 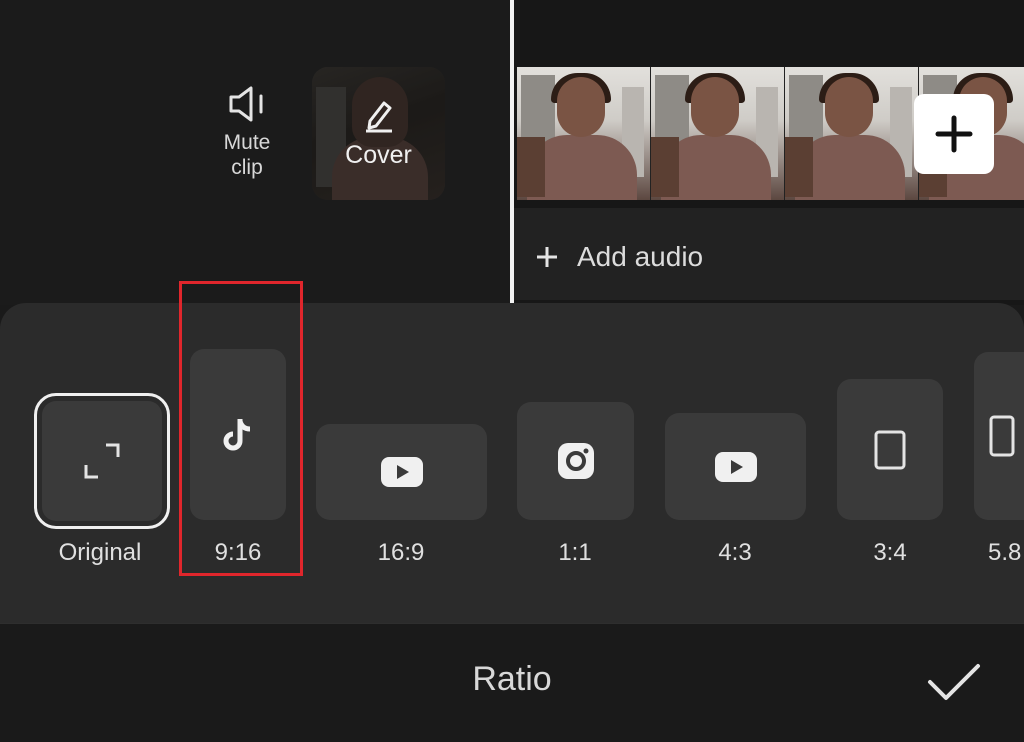 What do you see at coordinates (890, 552) in the screenshot?
I see `ratio-label: 3:4` at bounding box center [890, 552].